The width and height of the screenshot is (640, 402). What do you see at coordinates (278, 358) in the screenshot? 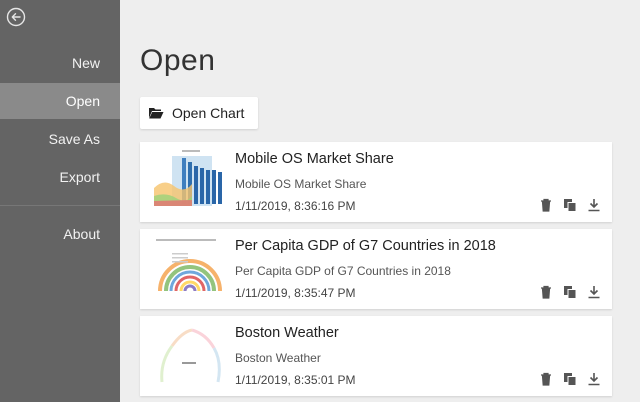
I see `chart-subtitle: Boston Weather` at bounding box center [278, 358].